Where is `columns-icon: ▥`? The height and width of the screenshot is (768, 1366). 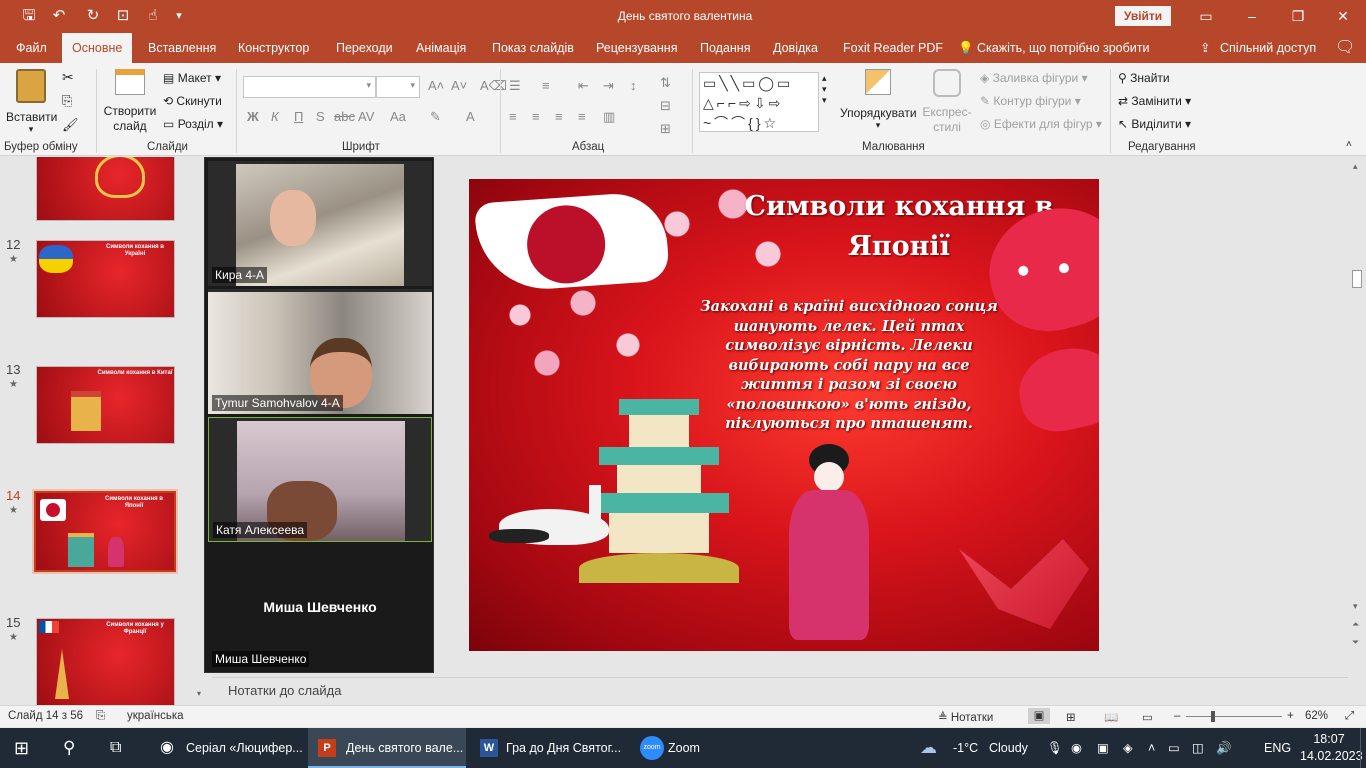 columns-icon: ▥ is located at coordinates (609, 117).